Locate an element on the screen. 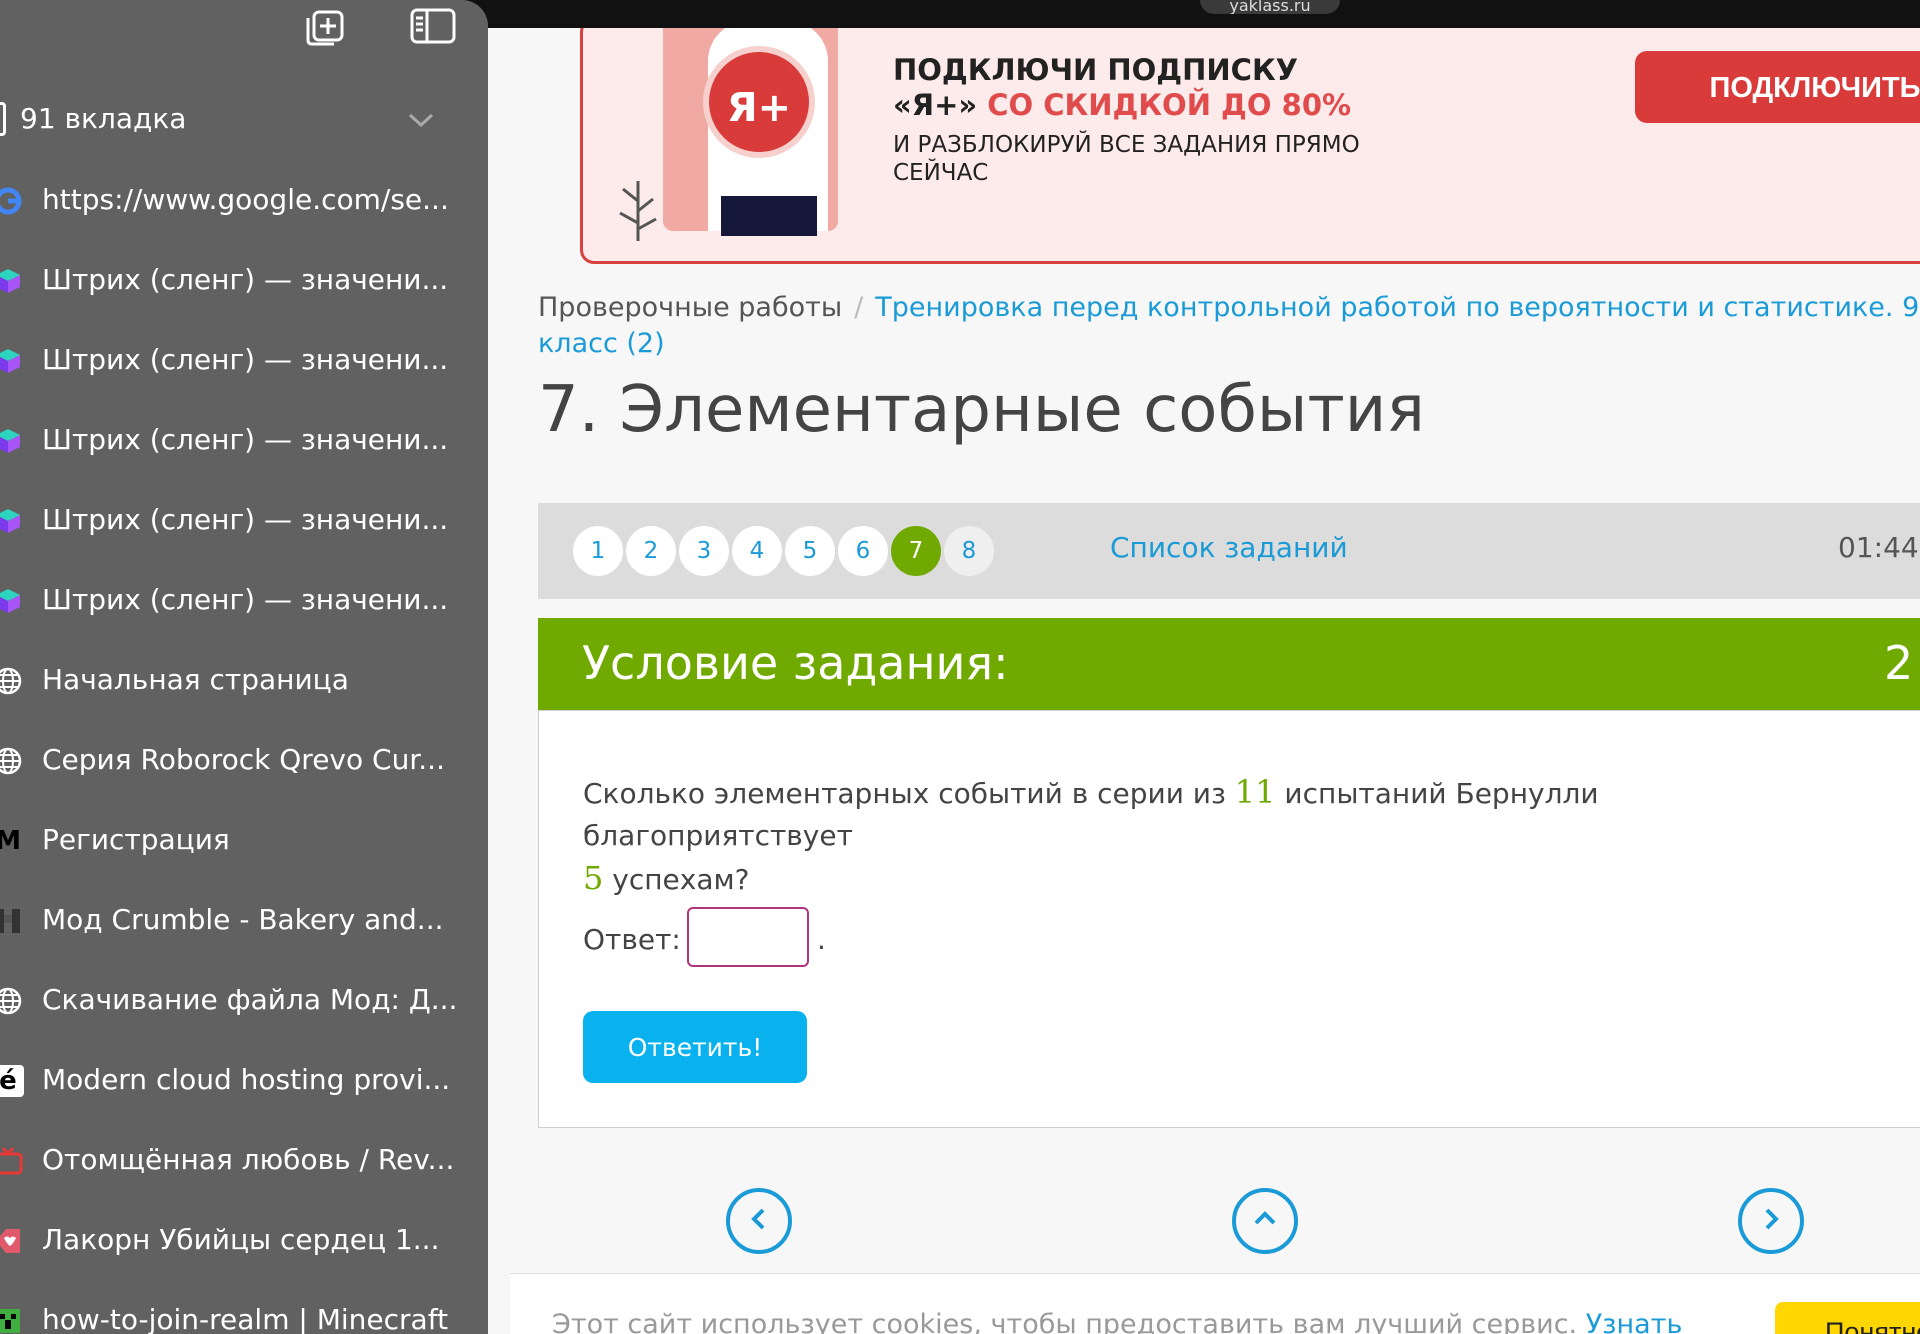 This screenshot has width=1920, height=1334. question-part-3: успехам? is located at coordinates (676, 879).